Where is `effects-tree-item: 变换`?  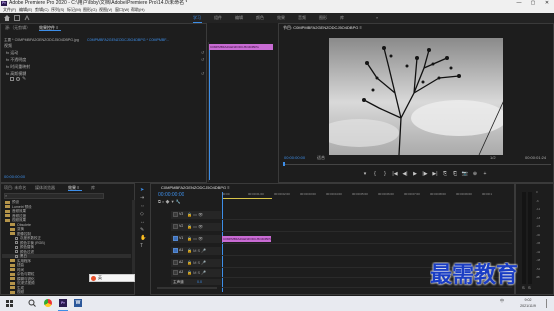 effects-tree-item: 变换 is located at coordinates (66, 229).